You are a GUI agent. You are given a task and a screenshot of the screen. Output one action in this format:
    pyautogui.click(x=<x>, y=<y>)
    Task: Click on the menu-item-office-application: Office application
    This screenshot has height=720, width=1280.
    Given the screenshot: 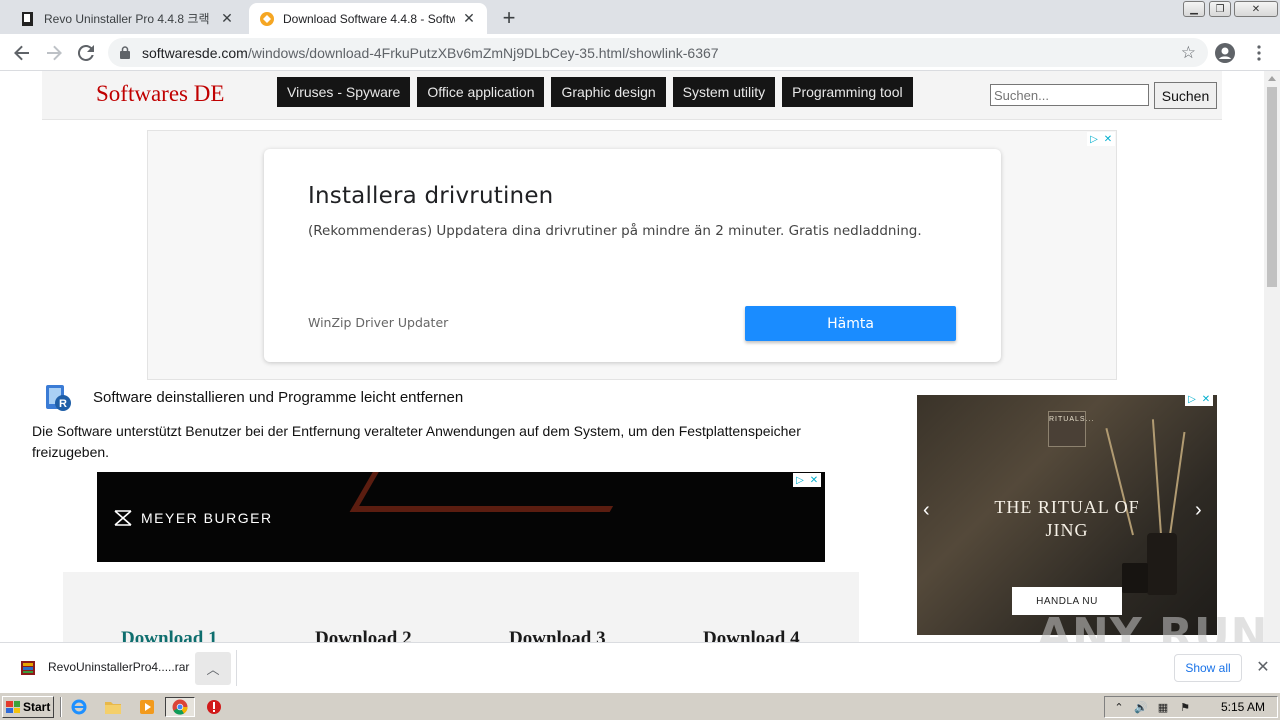 What is the action you would take?
    pyautogui.click(x=481, y=92)
    